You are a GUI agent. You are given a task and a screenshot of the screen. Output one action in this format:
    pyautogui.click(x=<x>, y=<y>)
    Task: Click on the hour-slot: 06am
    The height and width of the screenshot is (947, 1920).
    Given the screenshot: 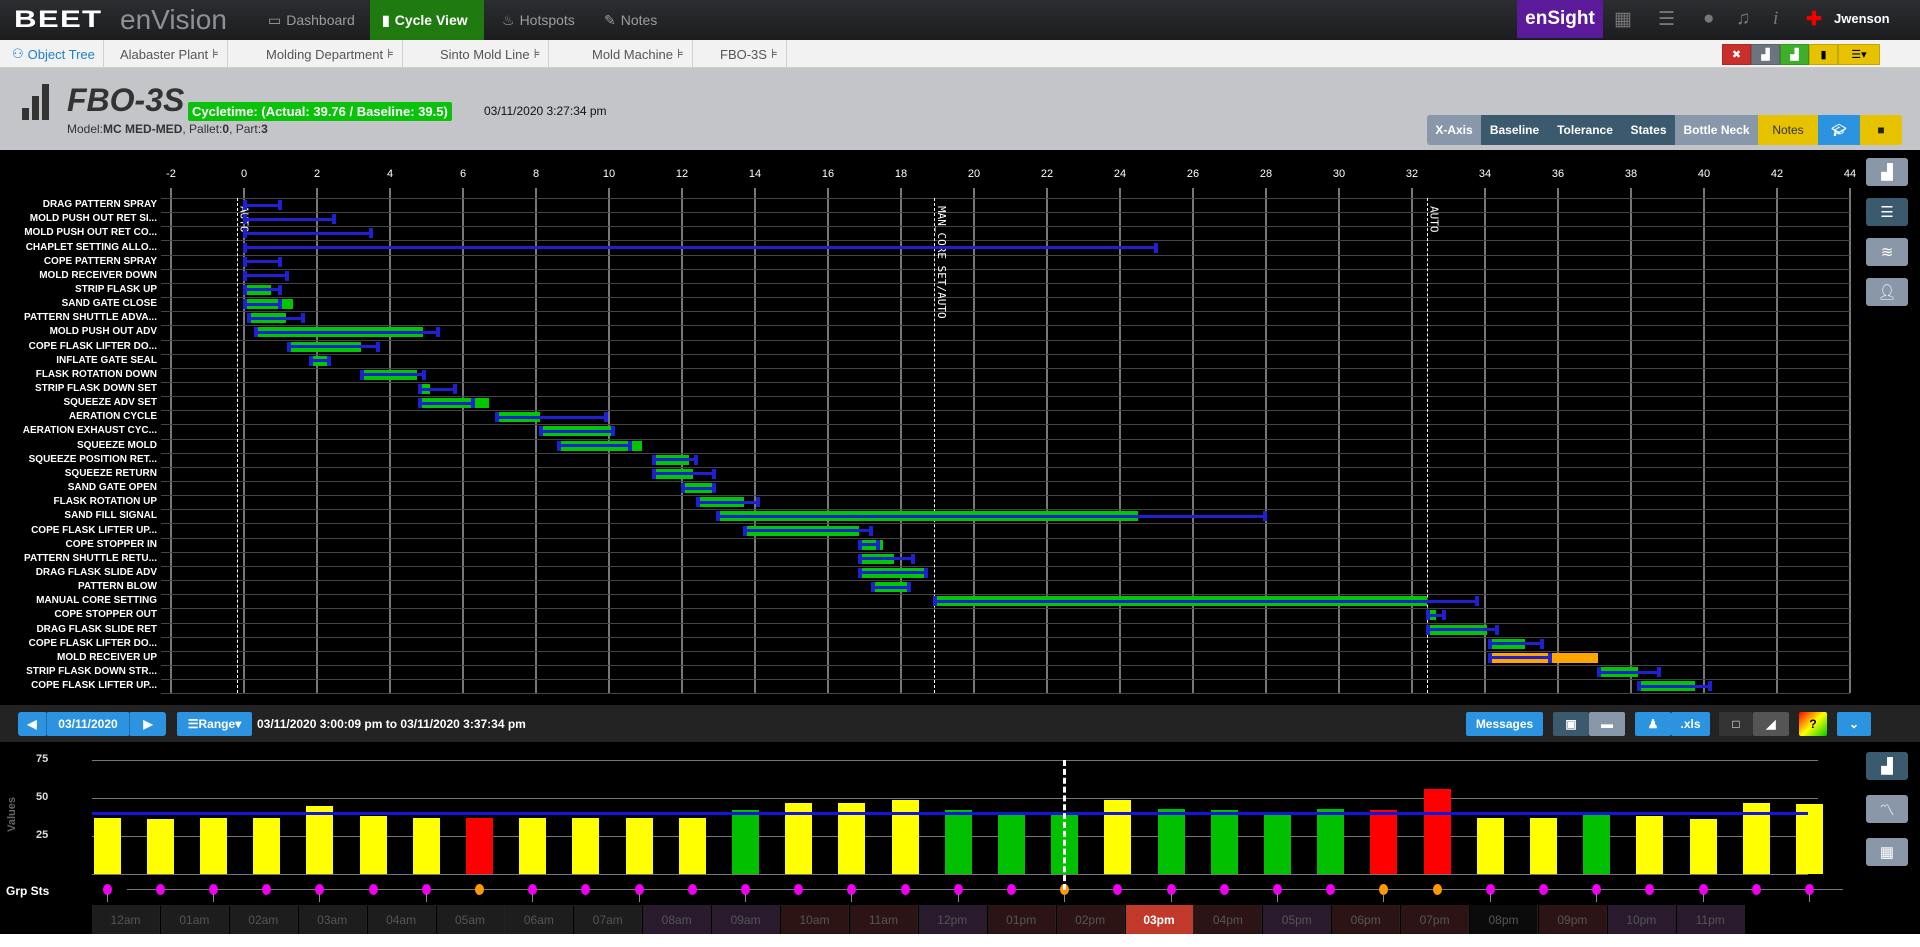 What is the action you would take?
    pyautogui.click(x=539, y=919)
    